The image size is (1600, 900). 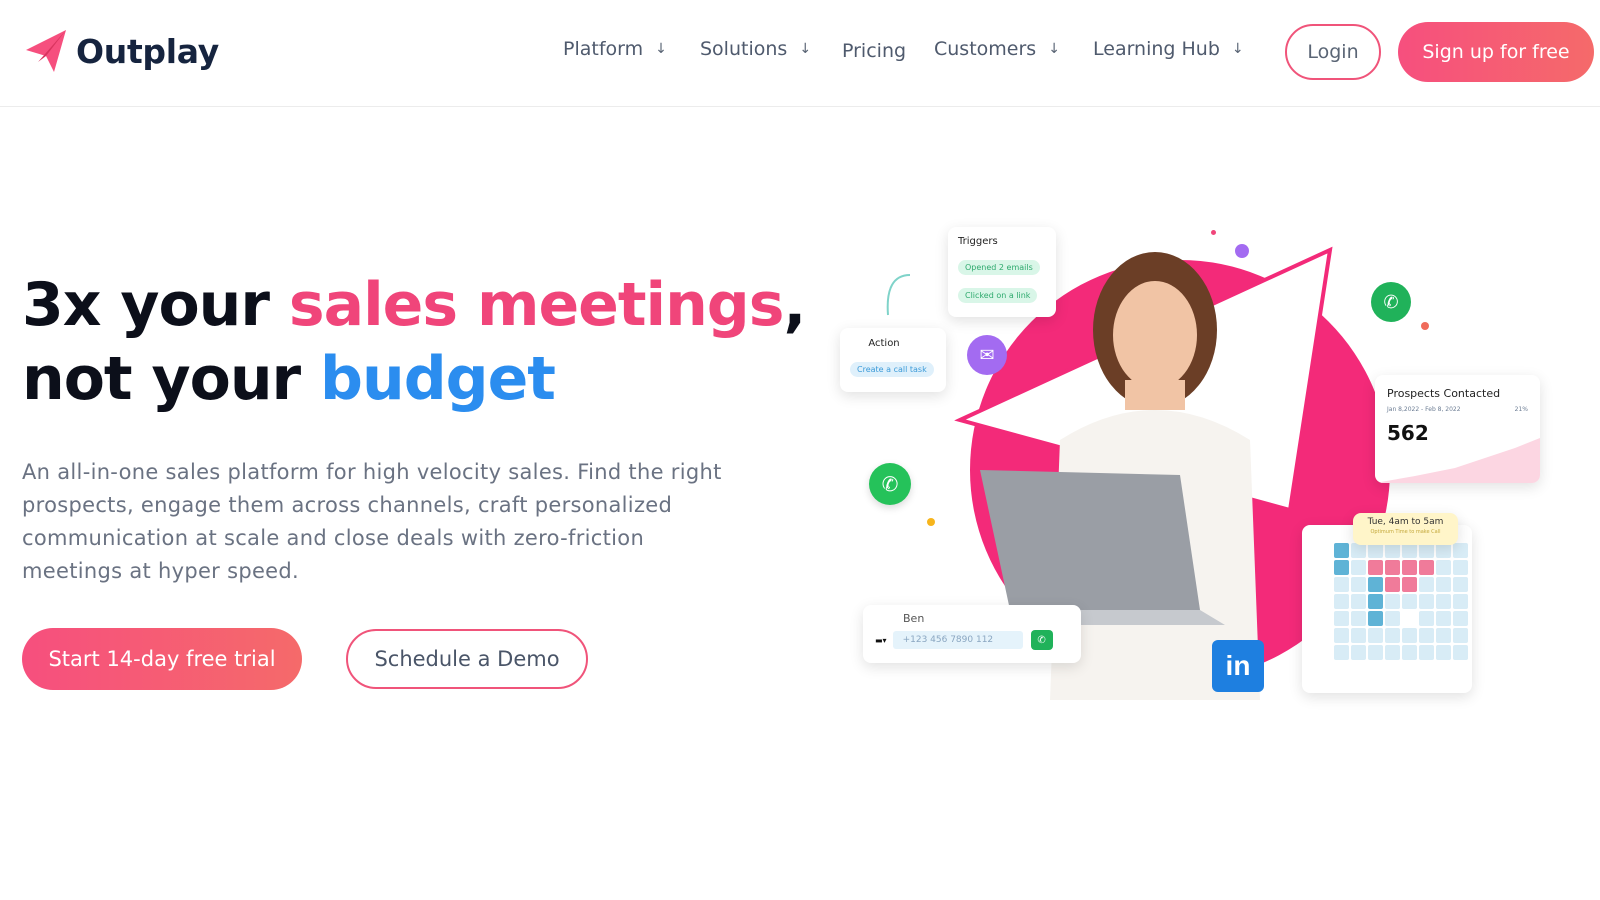 I want to click on brand-logo: Outplay, so click(x=121, y=51).